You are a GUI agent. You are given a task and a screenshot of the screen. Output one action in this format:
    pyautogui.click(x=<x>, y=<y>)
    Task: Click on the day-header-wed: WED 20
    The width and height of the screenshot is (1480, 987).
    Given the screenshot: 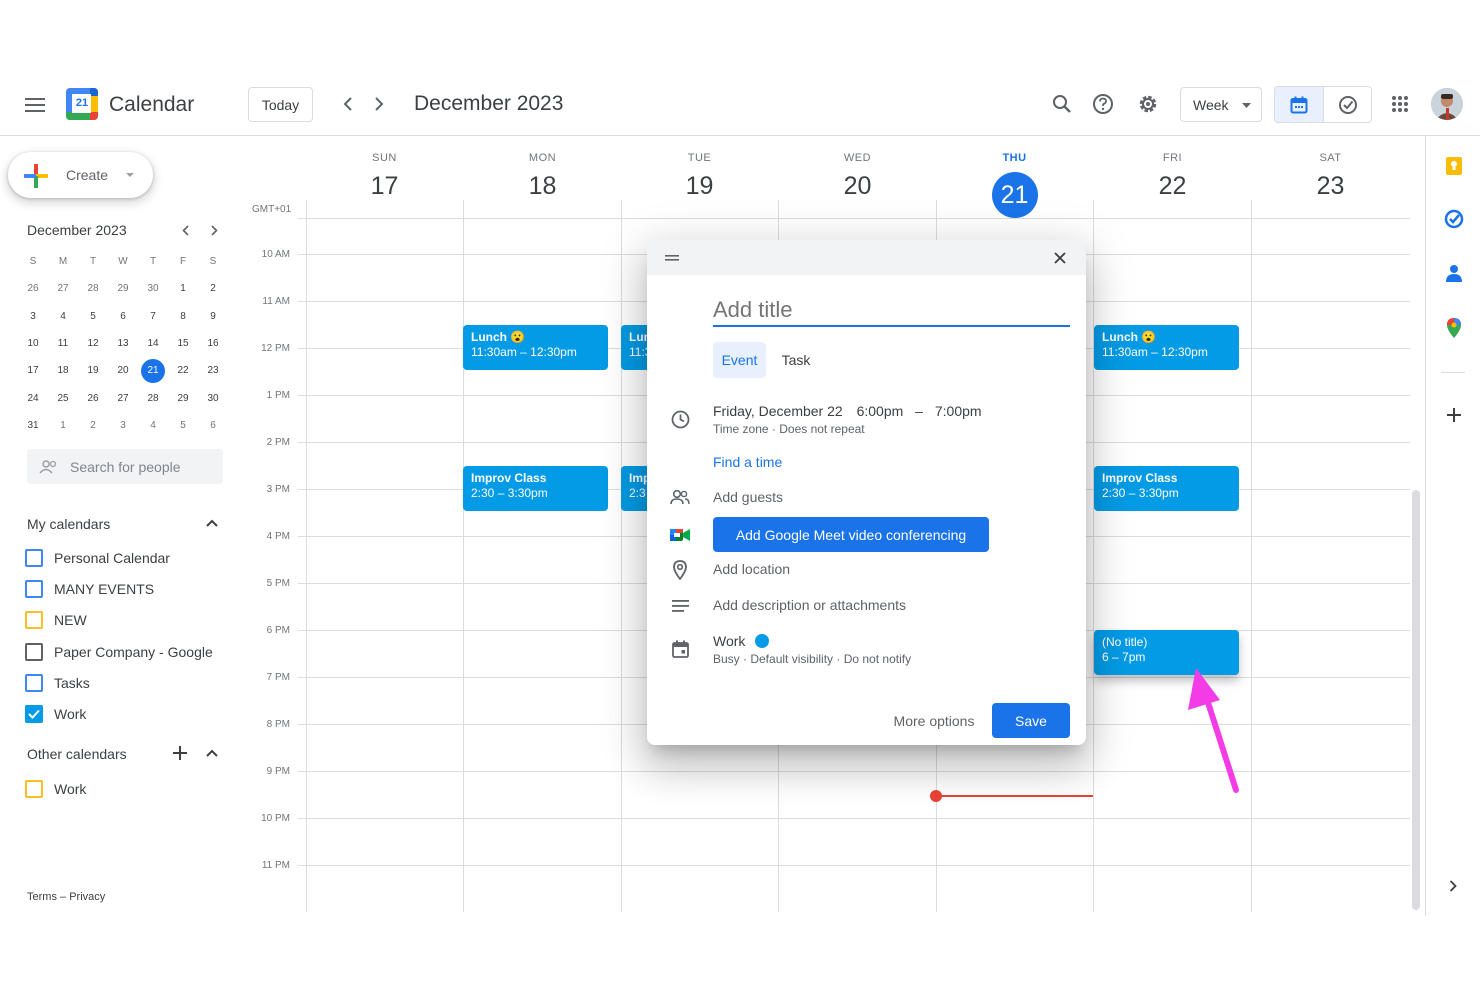 What is the action you would take?
    pyautogui.click(x=857, y=176)
    